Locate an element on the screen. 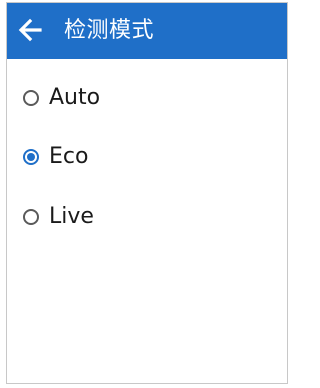 The height and width of the screenshot is (388, 320). radio-button-eco is located at coordinates (31, 157).